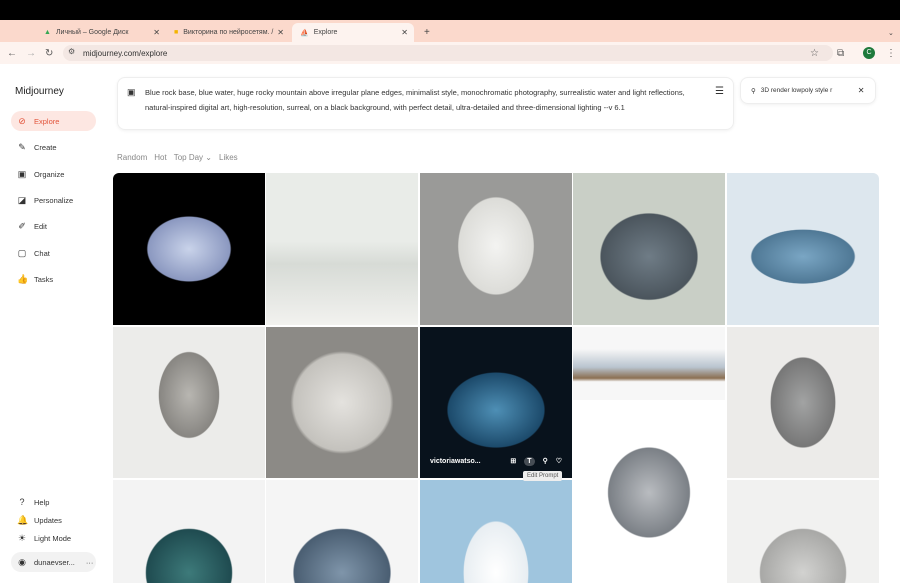  What do you see at coordinates (132, 157) in the screenshot?
I see `filter-random: Random` at bounding box center [132, 157].